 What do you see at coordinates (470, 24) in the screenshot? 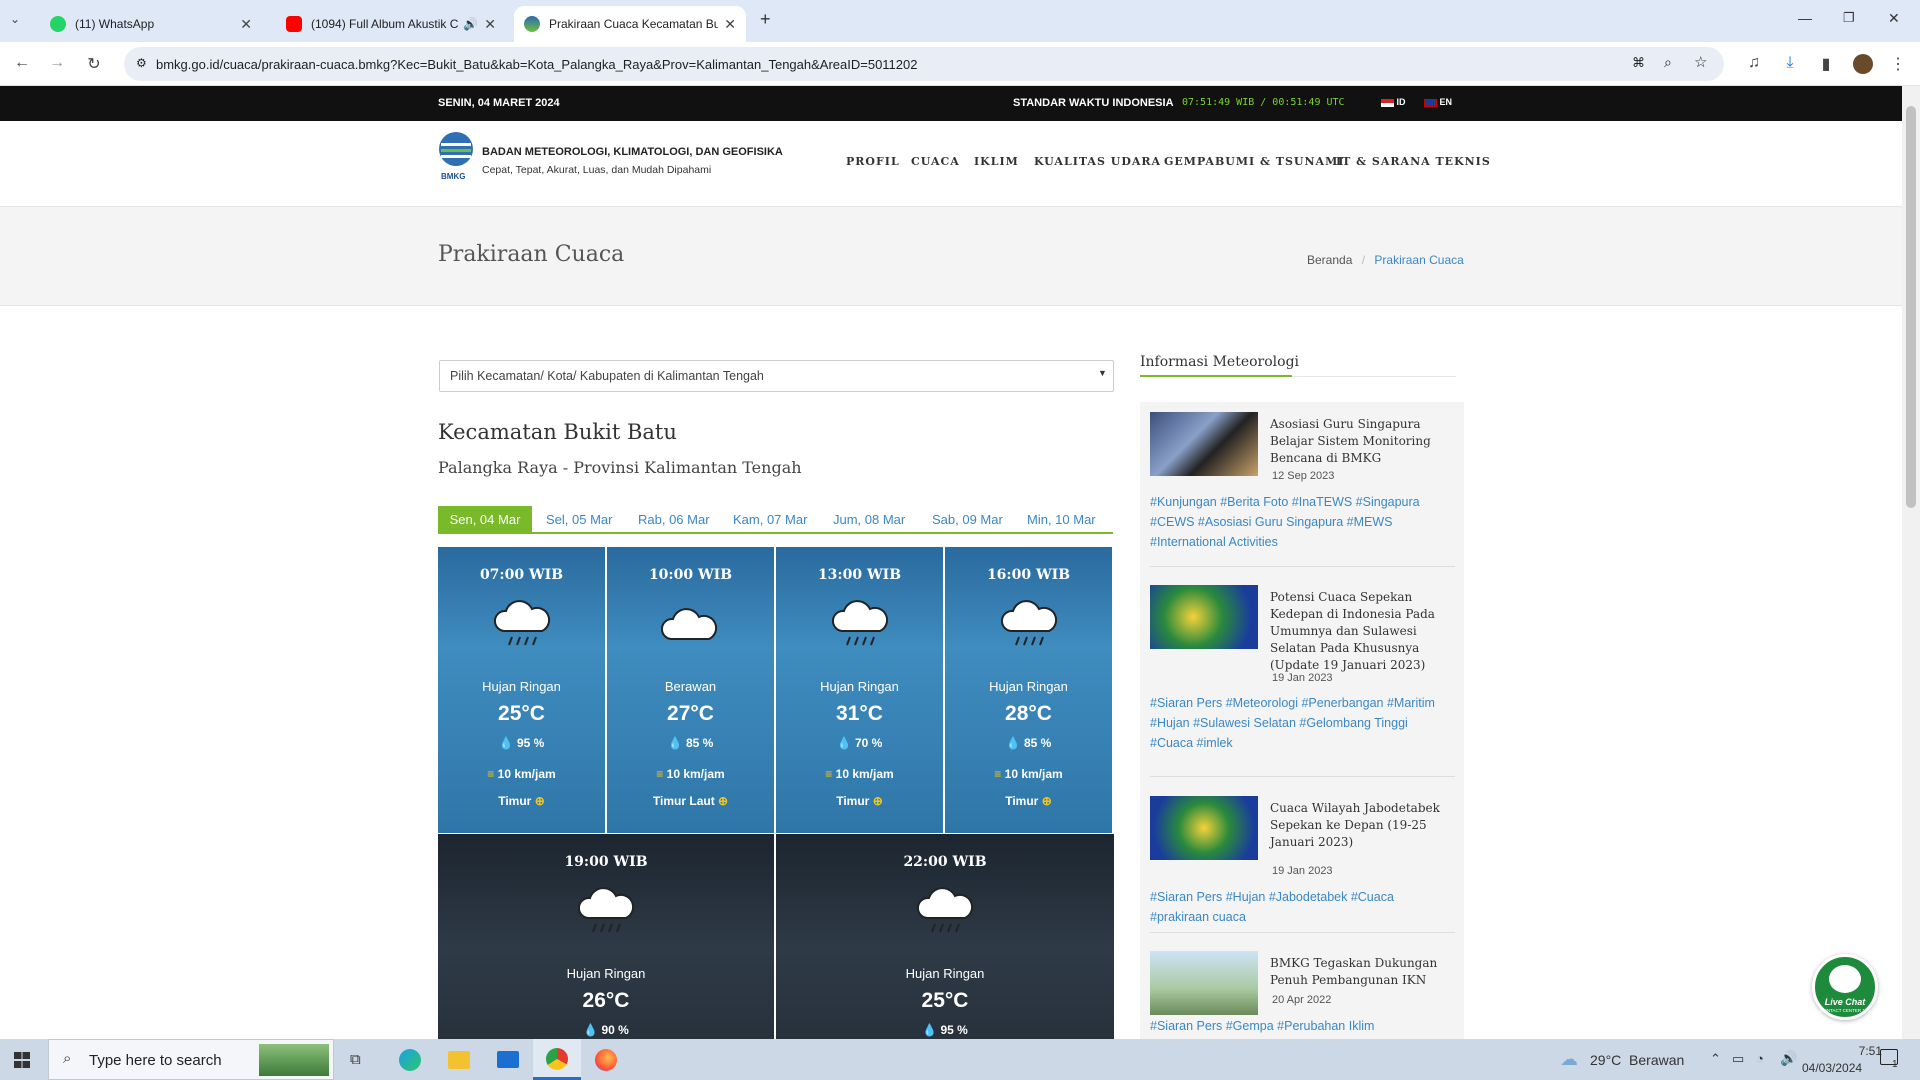
I see `speaker-icon: 🔊` at bounding box center [470, 24].